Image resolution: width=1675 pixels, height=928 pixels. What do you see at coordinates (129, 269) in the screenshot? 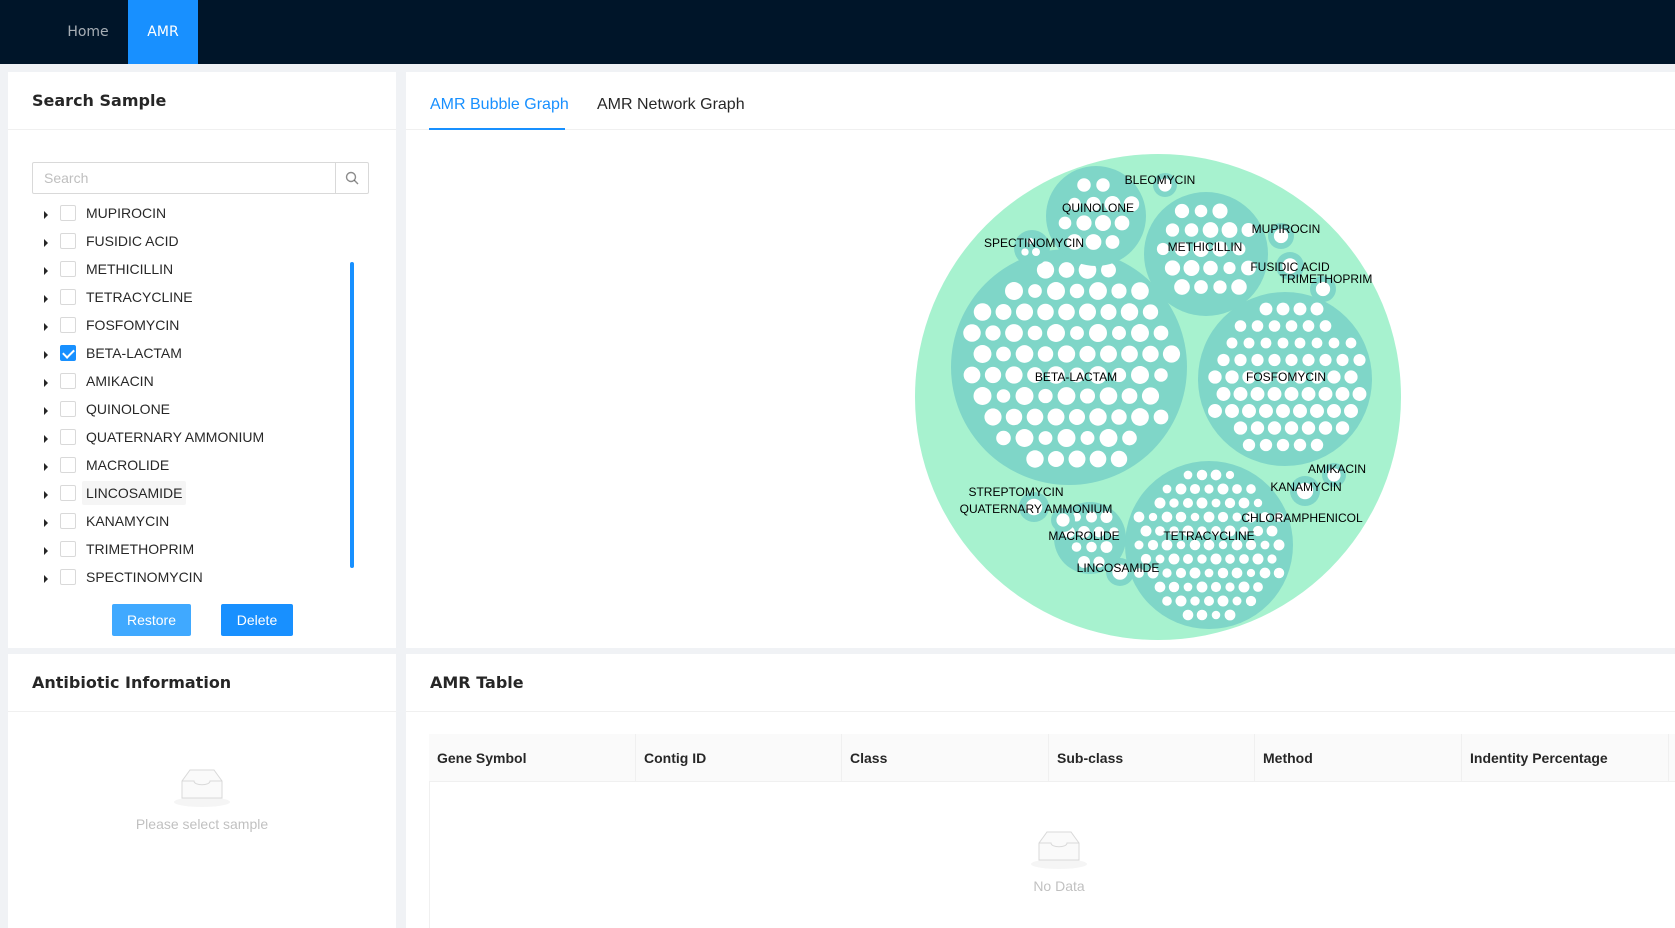
I see `tree-node-label: METHICILLIN` at bounding box center [129, 269].